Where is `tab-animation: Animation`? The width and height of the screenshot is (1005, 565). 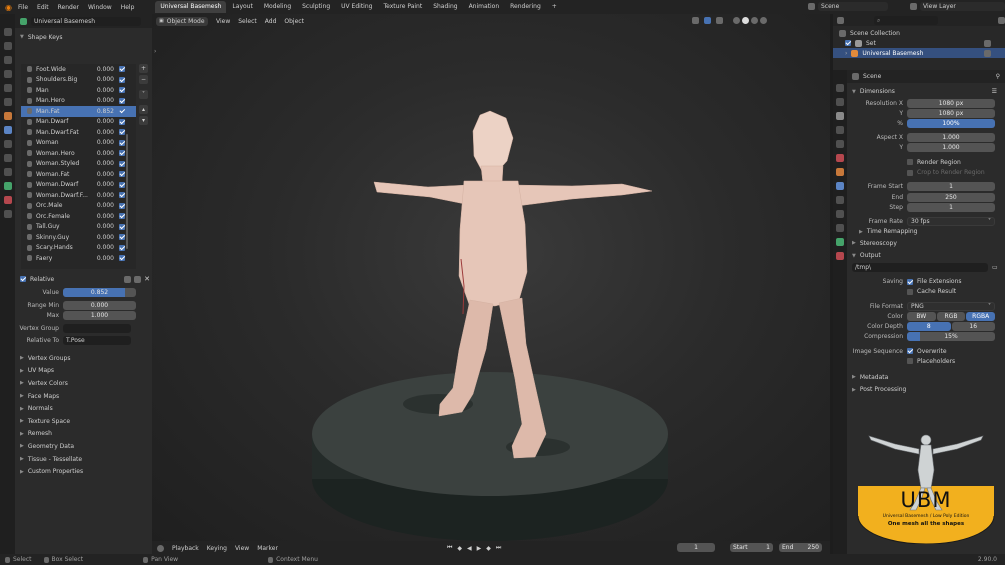
tab-animation: Animation is located at coordinates (484, 7).